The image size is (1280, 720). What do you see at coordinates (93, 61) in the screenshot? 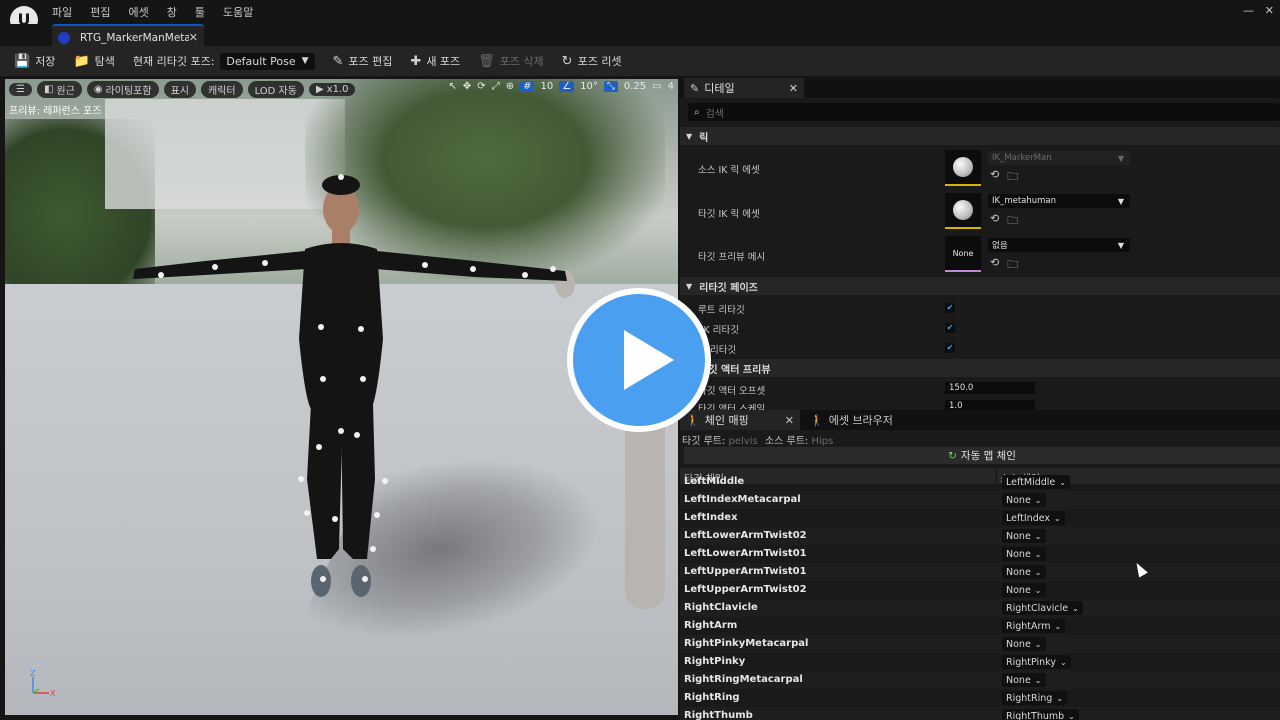
I see `browse-button: 📁 탐색` at bounding box center [93, 61].